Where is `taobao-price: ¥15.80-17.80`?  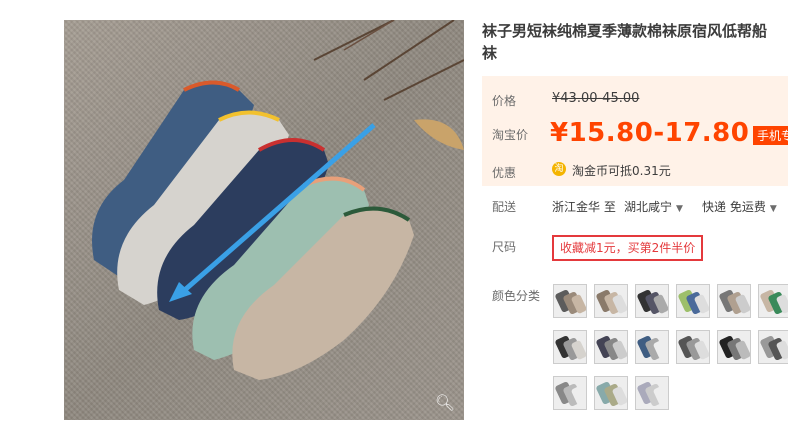
taobao-price: ¥15.80-17.80 is located at coordinates (650, 133).